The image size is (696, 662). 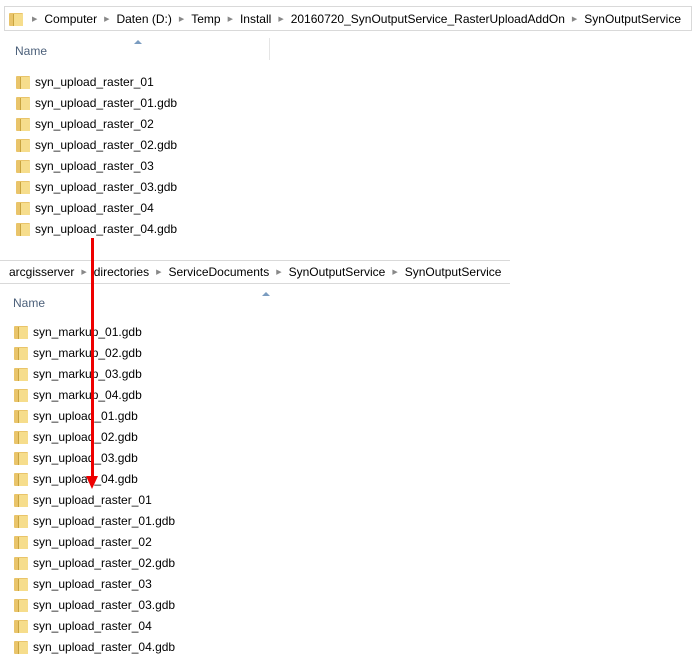 I want to click on list-item: syn_markup_01.gdb, so click(x=78, y=332).